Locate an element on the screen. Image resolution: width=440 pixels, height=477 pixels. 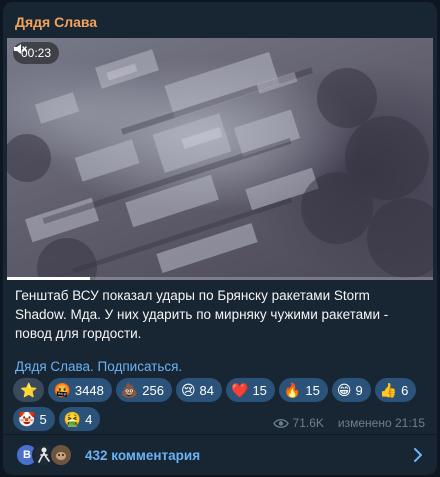
reaction-pill: 🤮 4 is located at coordinates (79, 419).